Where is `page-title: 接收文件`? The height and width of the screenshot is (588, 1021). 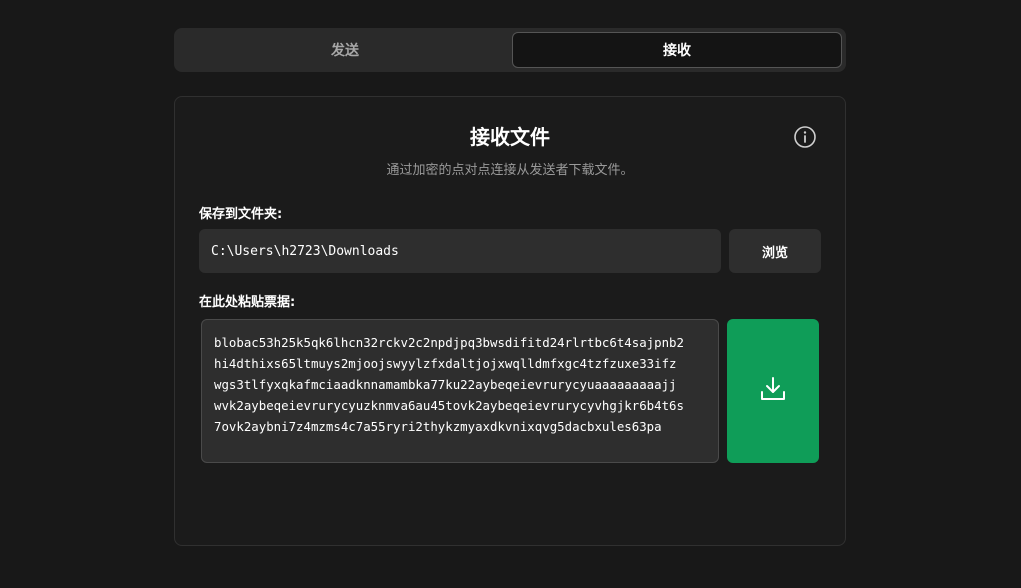
page-title: 接收文件 is located at coordinates (510, 137).